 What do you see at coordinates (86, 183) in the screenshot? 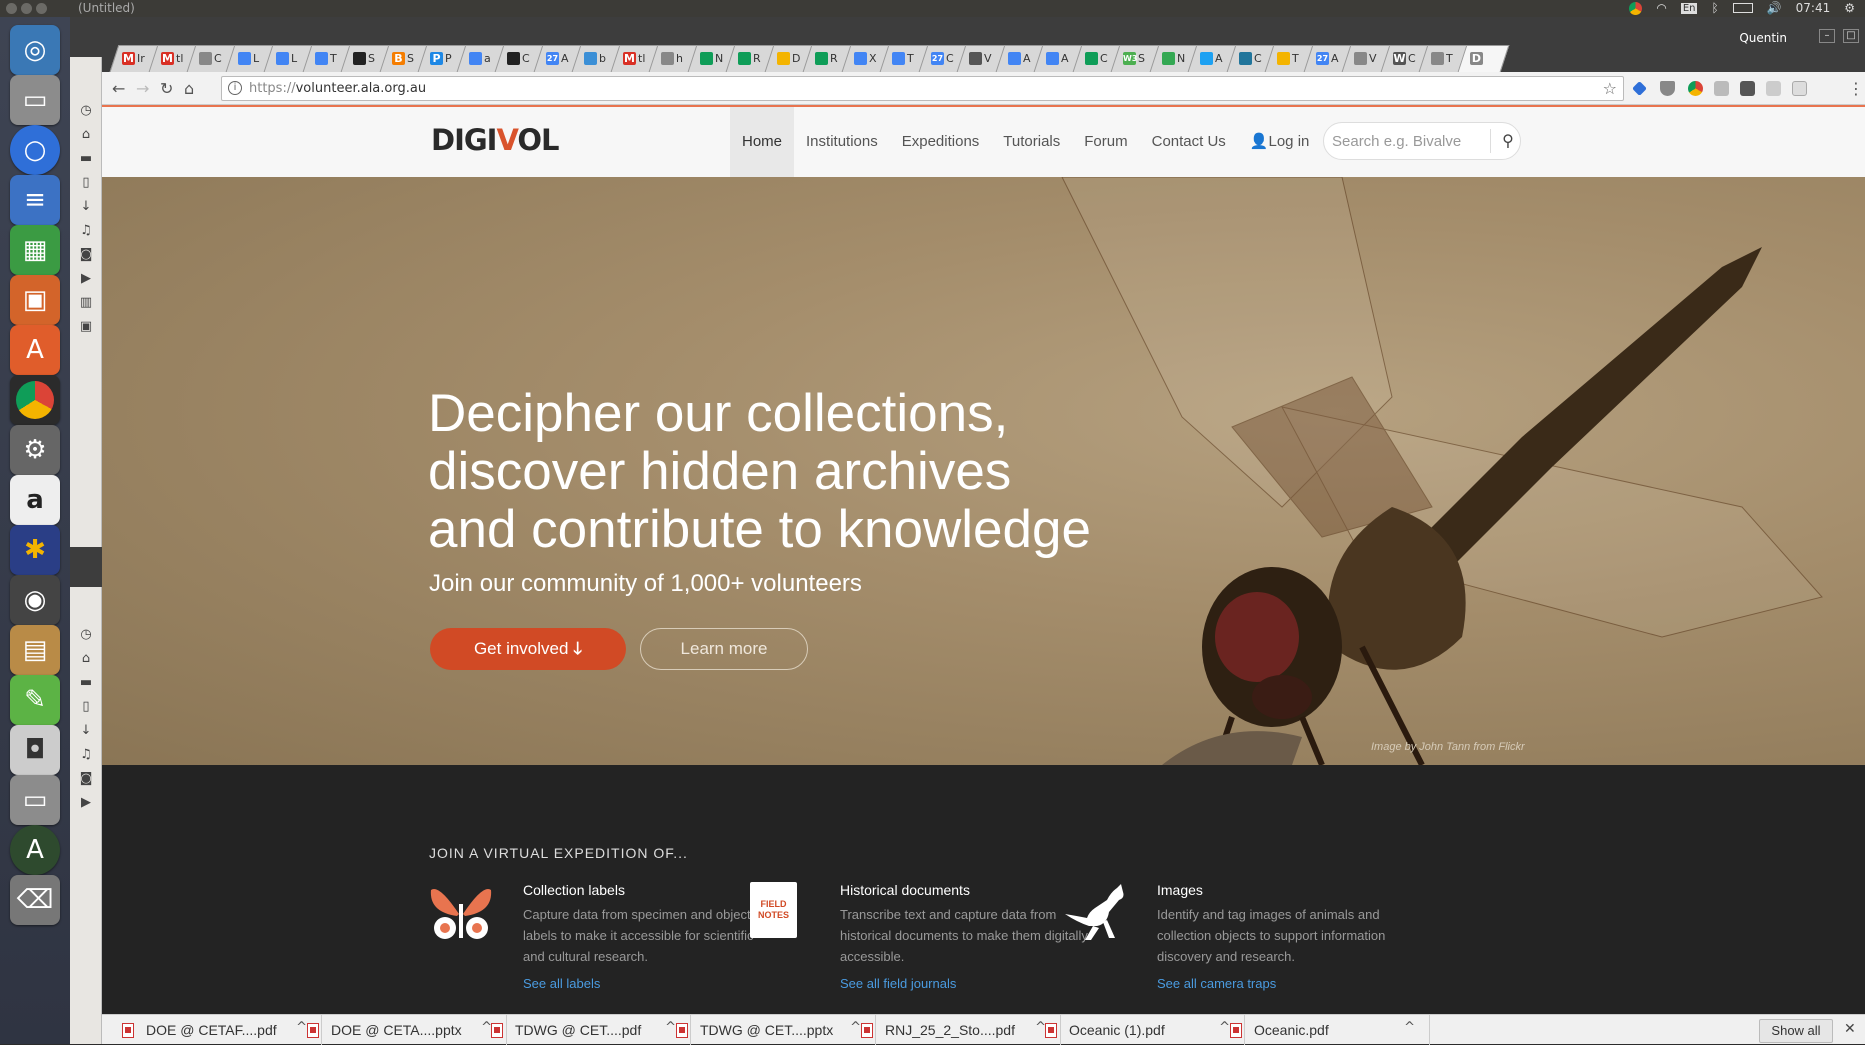
I see `document-icon: ▯` at bounding box center [86, 183].